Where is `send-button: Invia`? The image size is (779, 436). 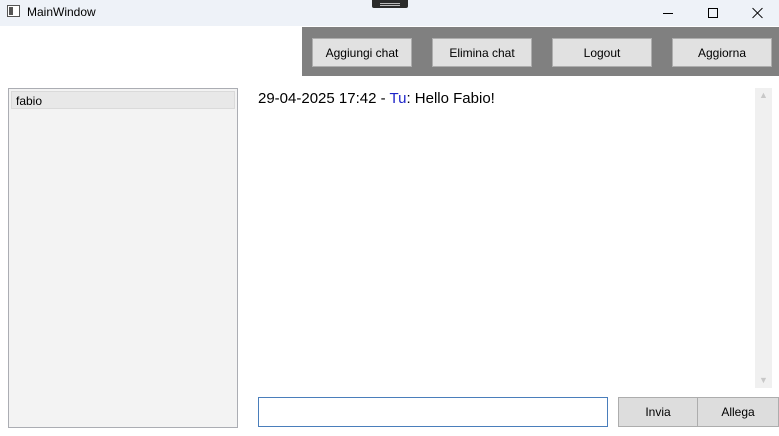 send-button: Invia is located at coordinates (658, 412).